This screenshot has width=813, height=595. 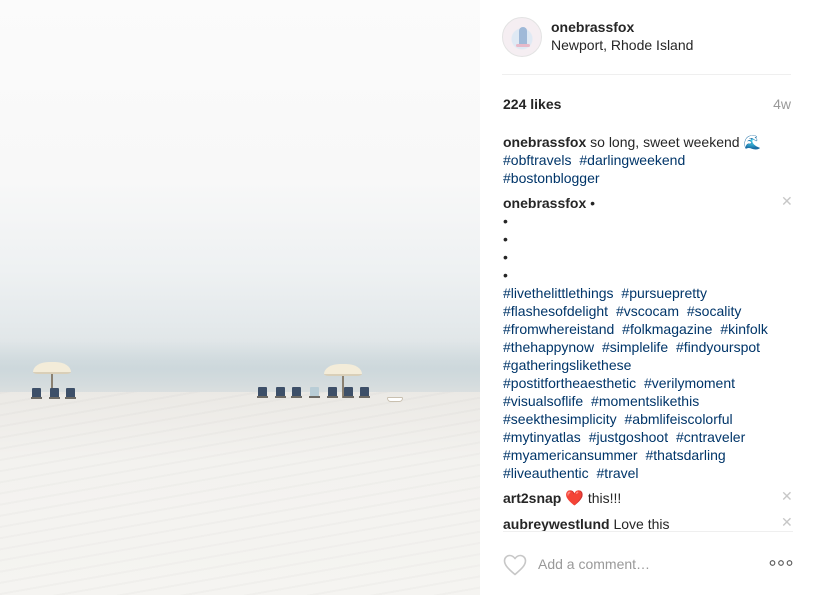 I want to click on heart-outline-icon, so click(x=515, y=565).